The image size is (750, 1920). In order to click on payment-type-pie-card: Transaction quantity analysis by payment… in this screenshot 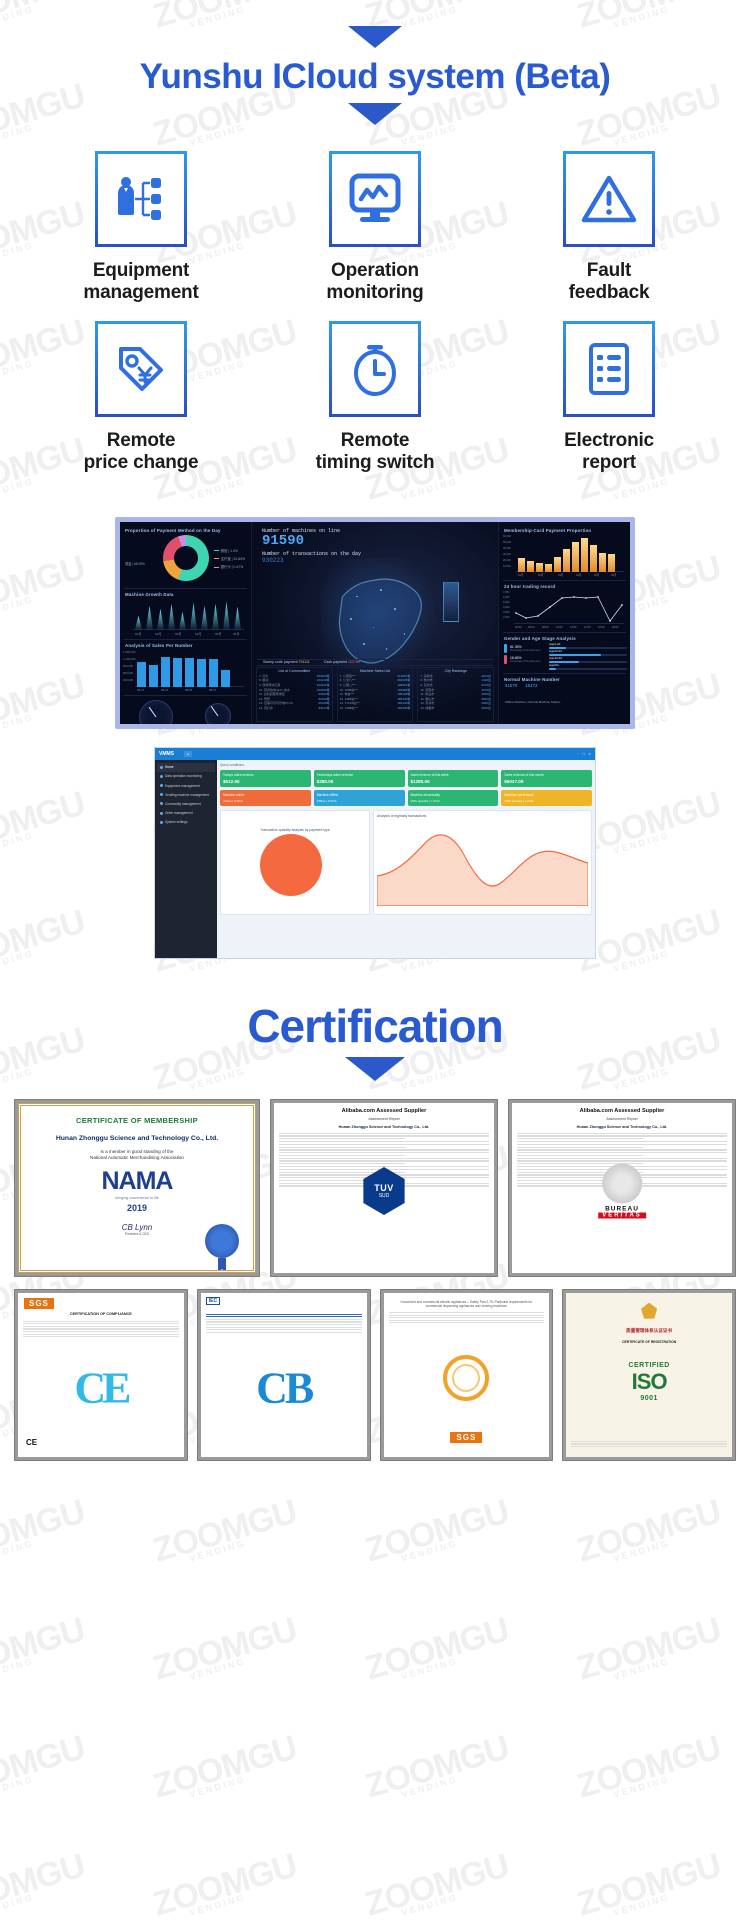, I will do `click(295, 862)`.